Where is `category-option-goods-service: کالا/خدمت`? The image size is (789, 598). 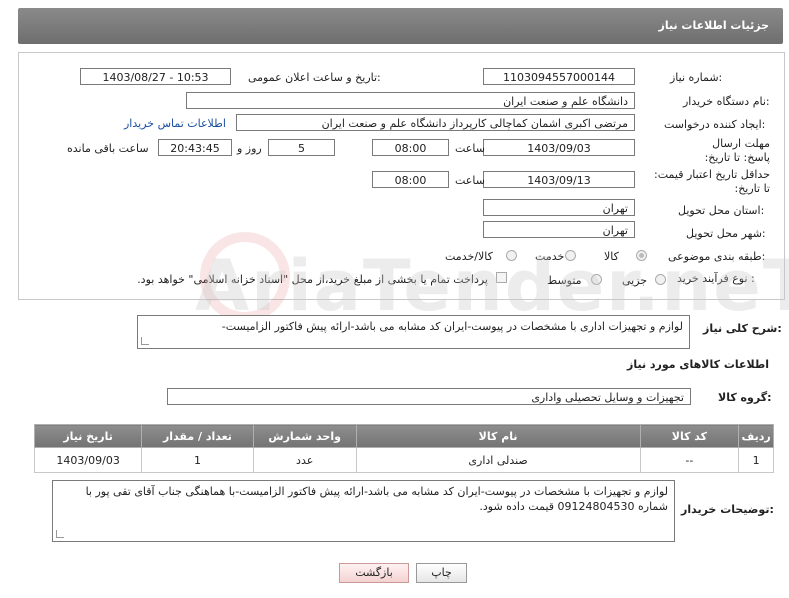
category-option-goods-service: کالا/خدمت is located at coordinates (469, 256).